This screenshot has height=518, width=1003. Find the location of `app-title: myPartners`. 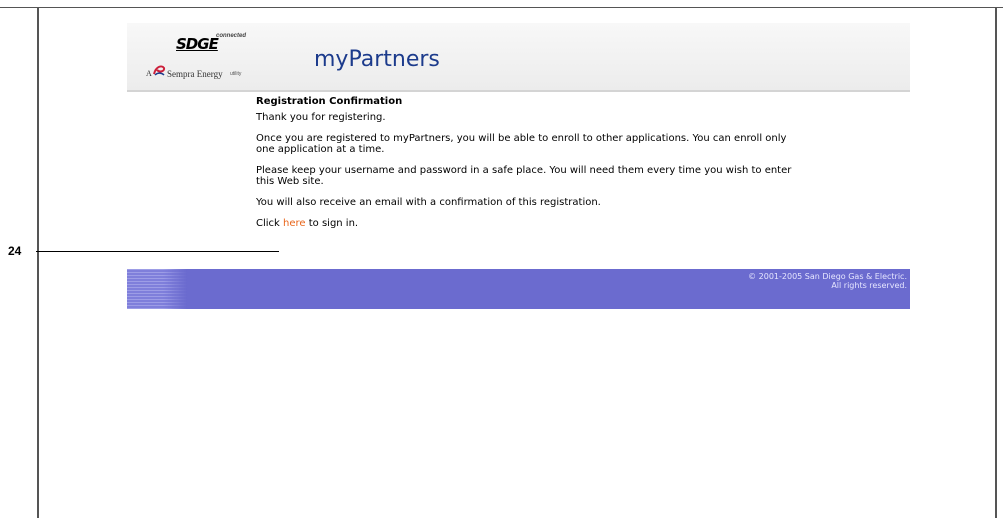

app-title: myPartners is located at coordinates (377, 59).